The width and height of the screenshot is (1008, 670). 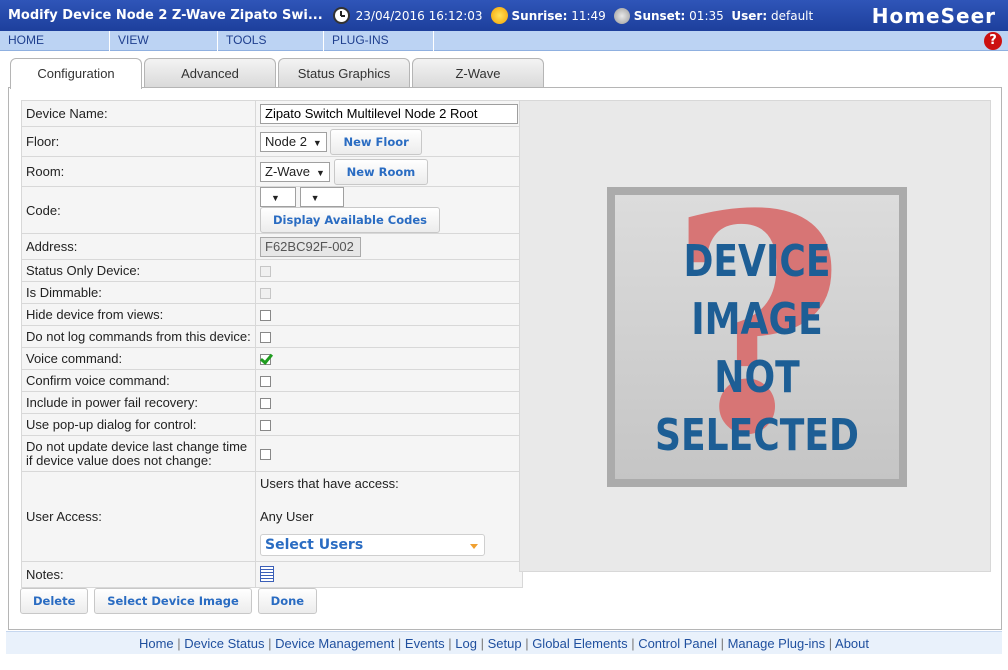 What do you see at coordinates (138, 113) in the screenshot?
I see `device-name-label: Device Name:` at bounding box center [138, 113].